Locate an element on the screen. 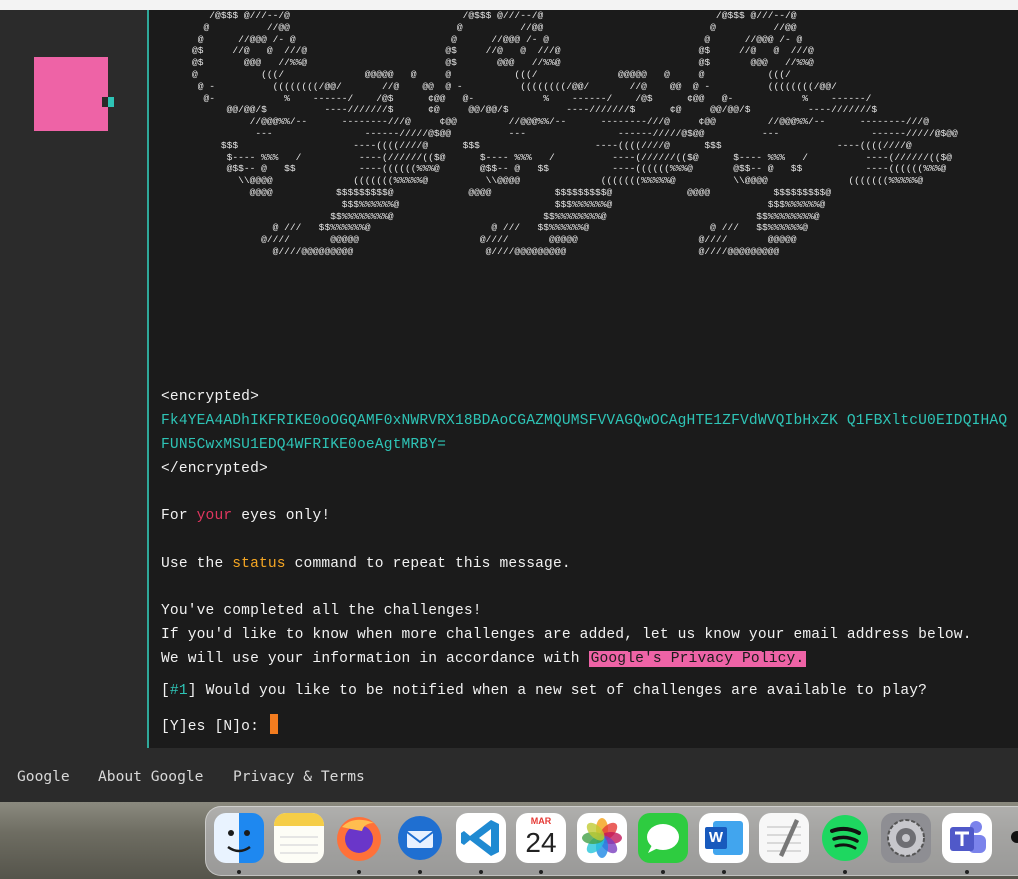 This screenshot has width=1018, height=879. desktop-background: MAR 24 W is located at coordinates (509, 840).